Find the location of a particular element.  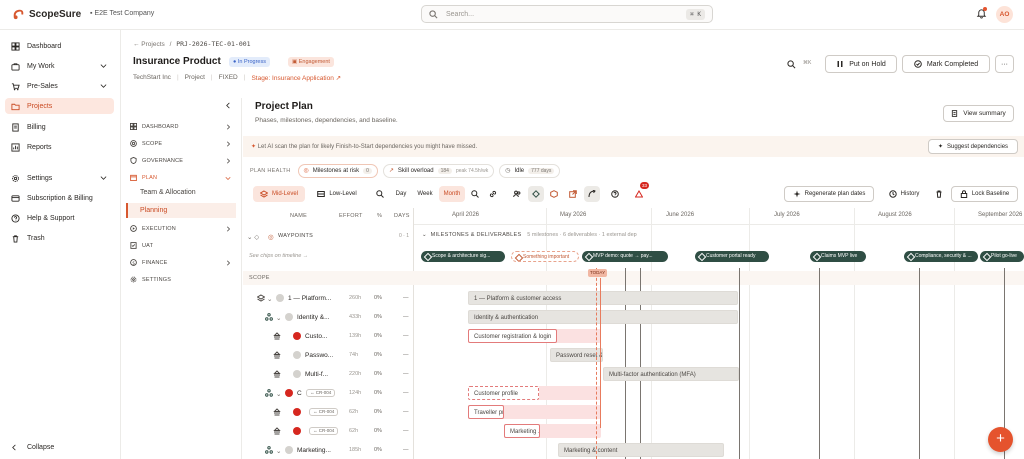

mid-level-toggle: Mid-Level is located at coordinates (279, 194).